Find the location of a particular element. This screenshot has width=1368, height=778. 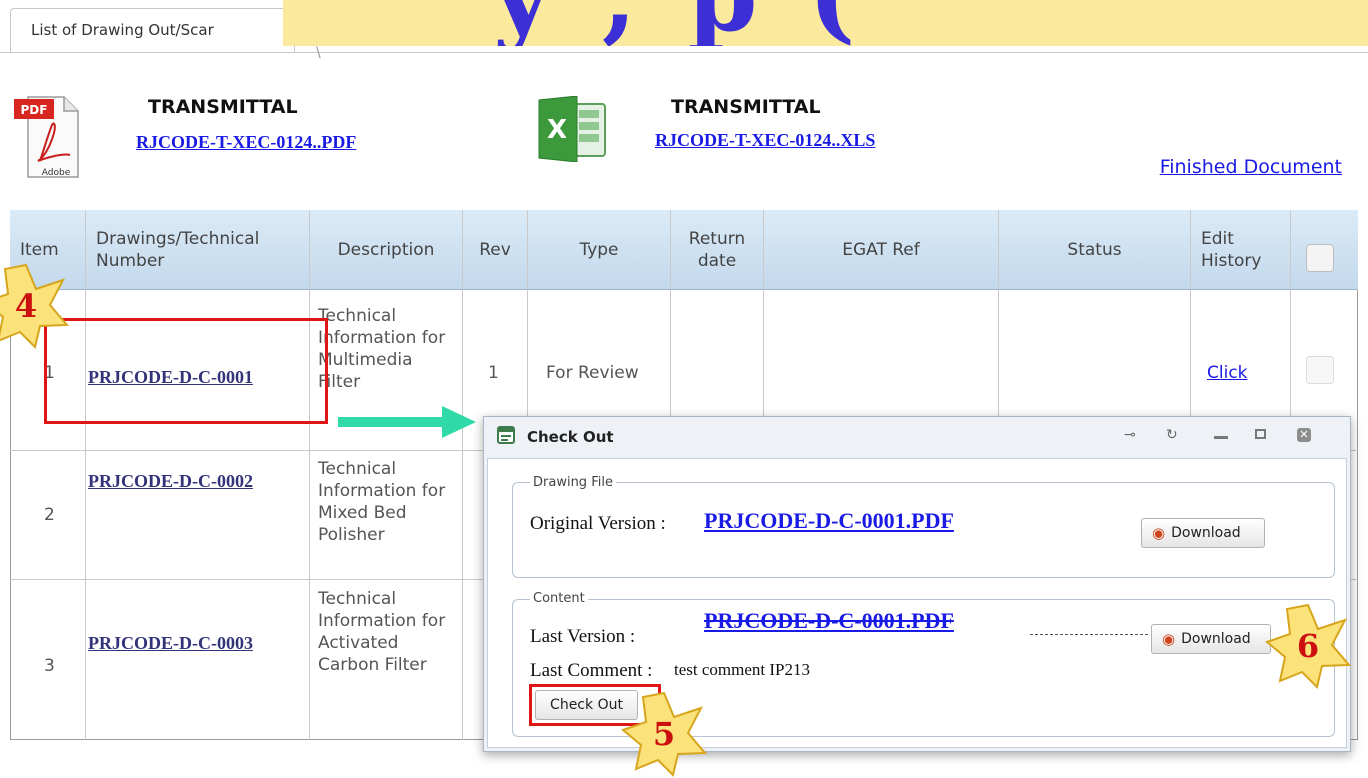

svg-text: Adobe is located at coordinates (56, 173).